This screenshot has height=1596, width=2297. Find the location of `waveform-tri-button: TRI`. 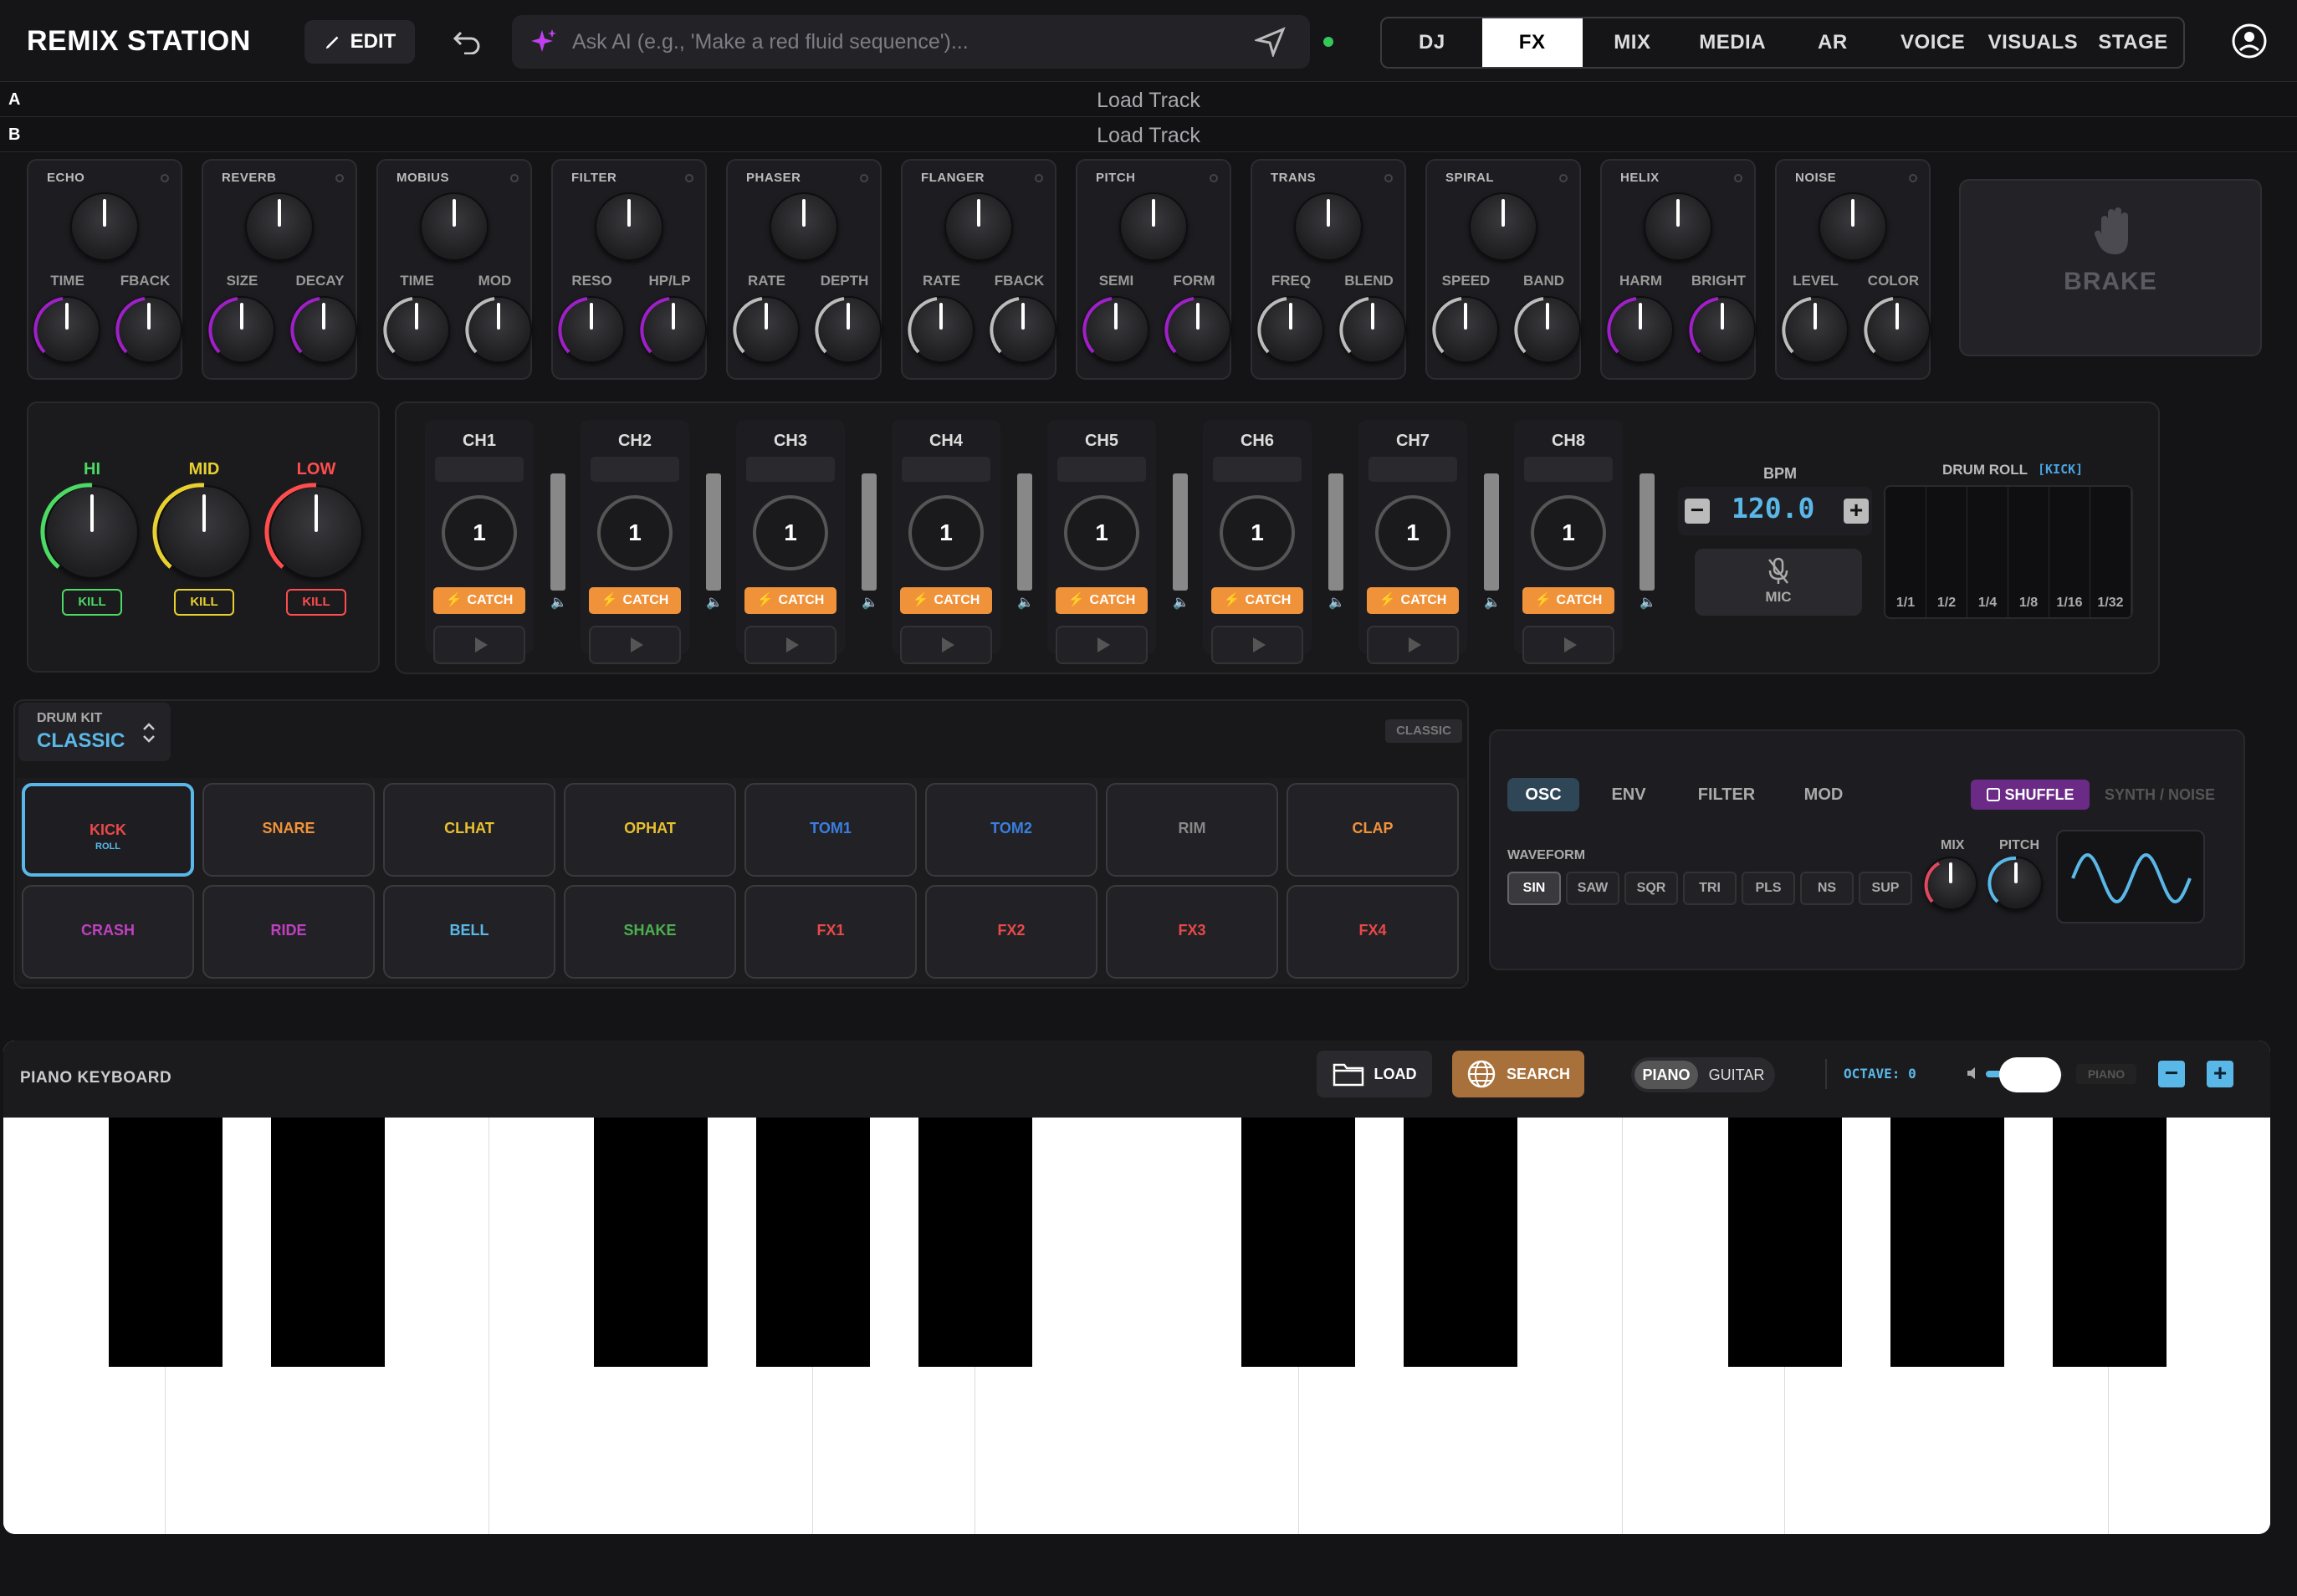

waveform-tri-button: TRI is located at coordinates (1710, 889).